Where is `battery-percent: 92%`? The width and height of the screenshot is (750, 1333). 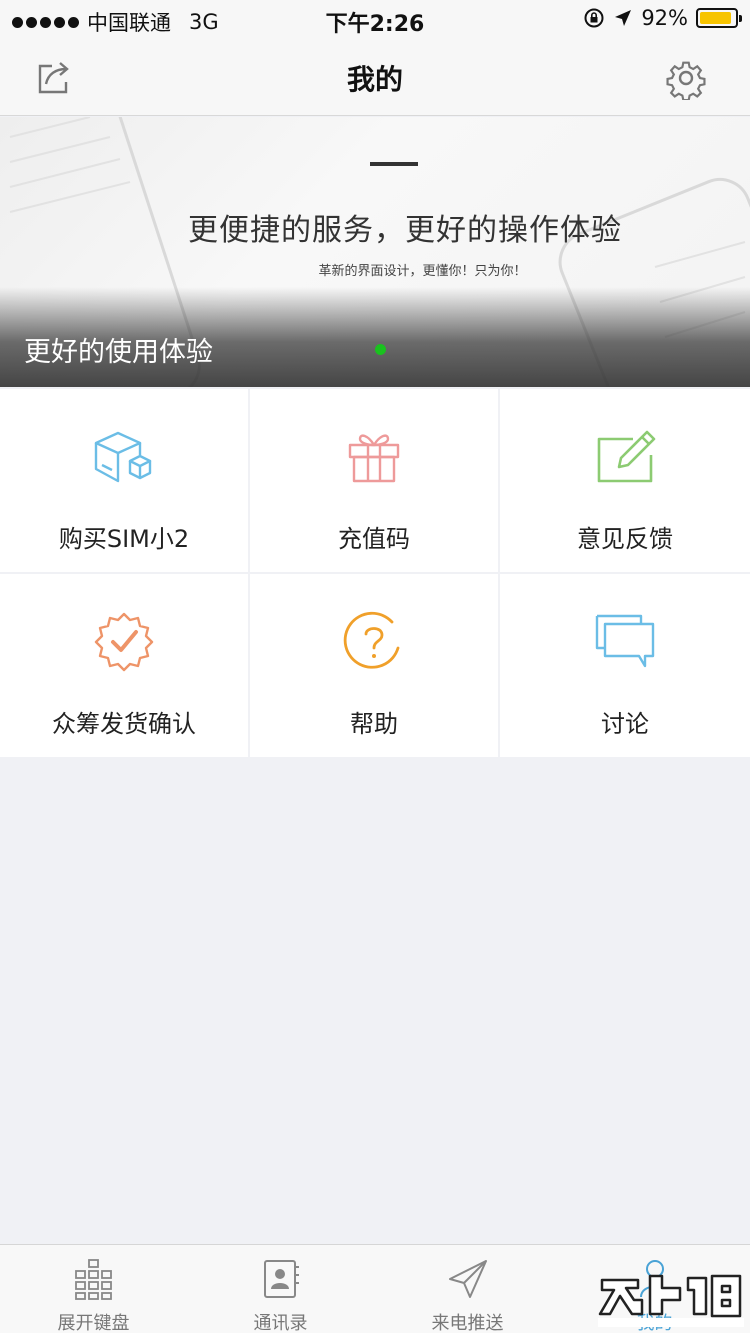 battery-percent: 92% is located at coordinates (664, 18).